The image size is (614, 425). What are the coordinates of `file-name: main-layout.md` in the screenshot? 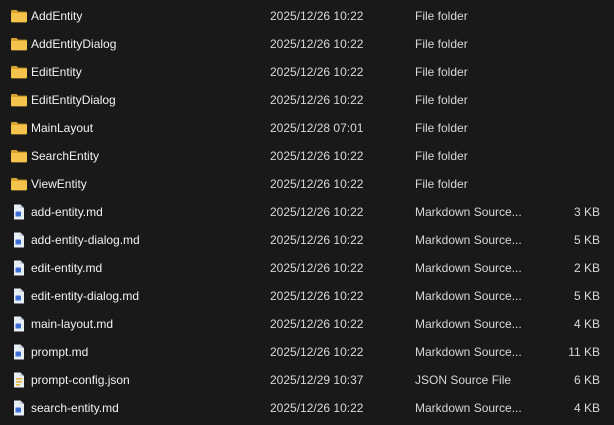 It's located at (72, 324).